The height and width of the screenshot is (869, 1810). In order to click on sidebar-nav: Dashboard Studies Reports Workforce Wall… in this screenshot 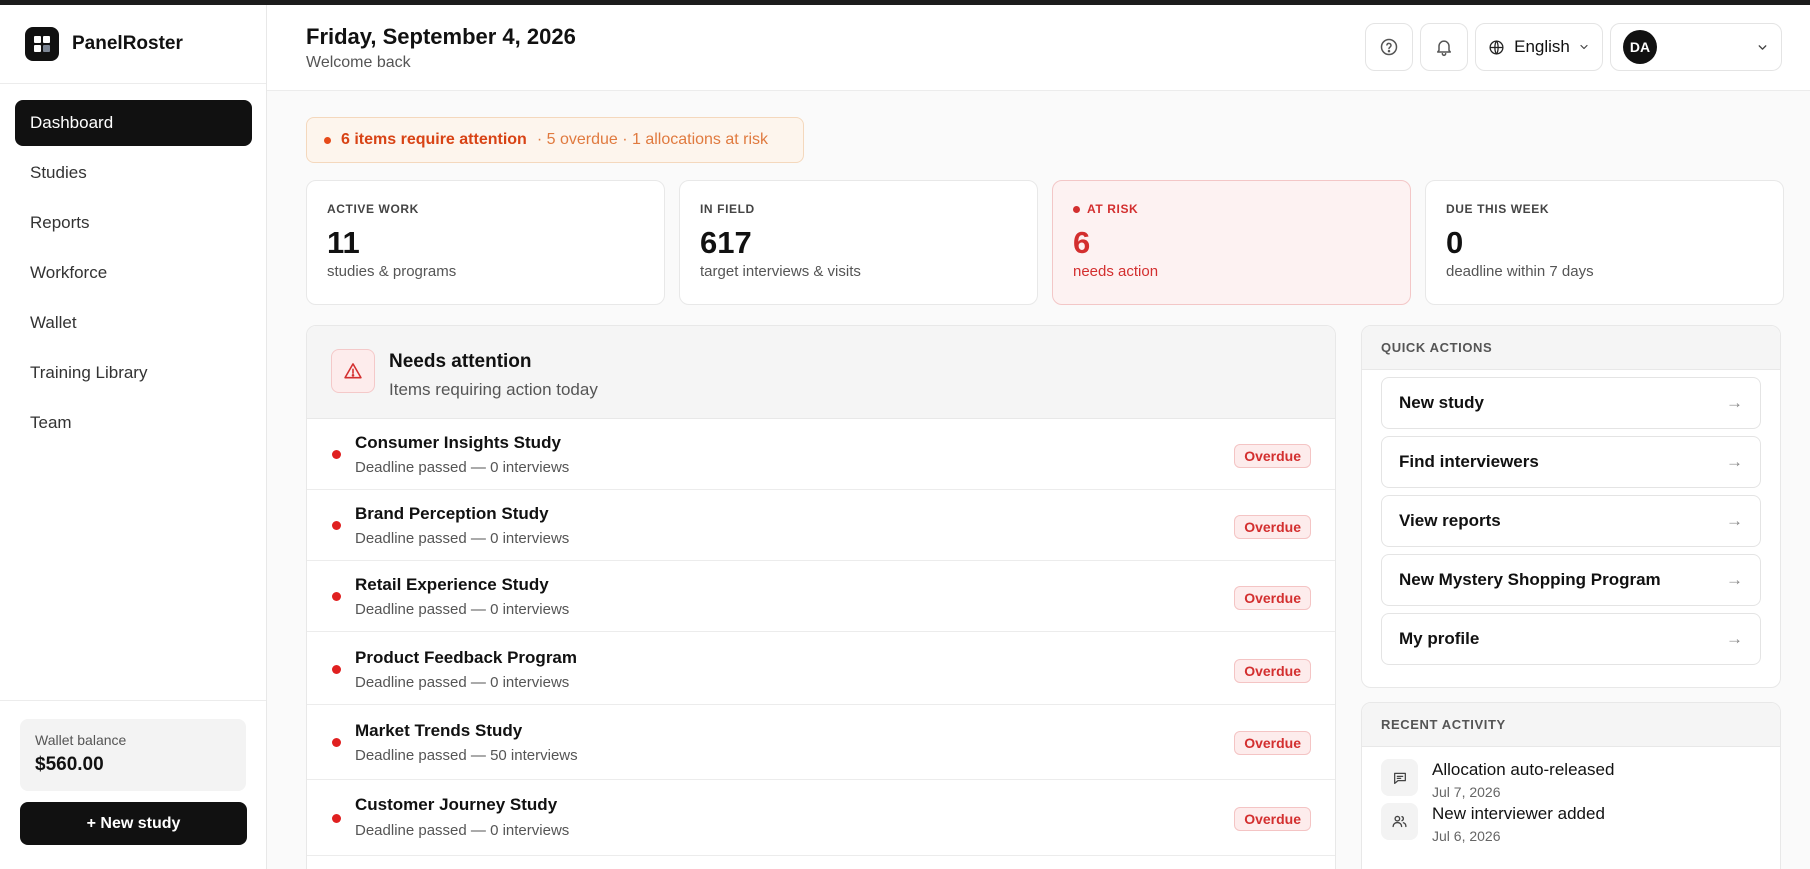, I will do `click(133, 265)`.